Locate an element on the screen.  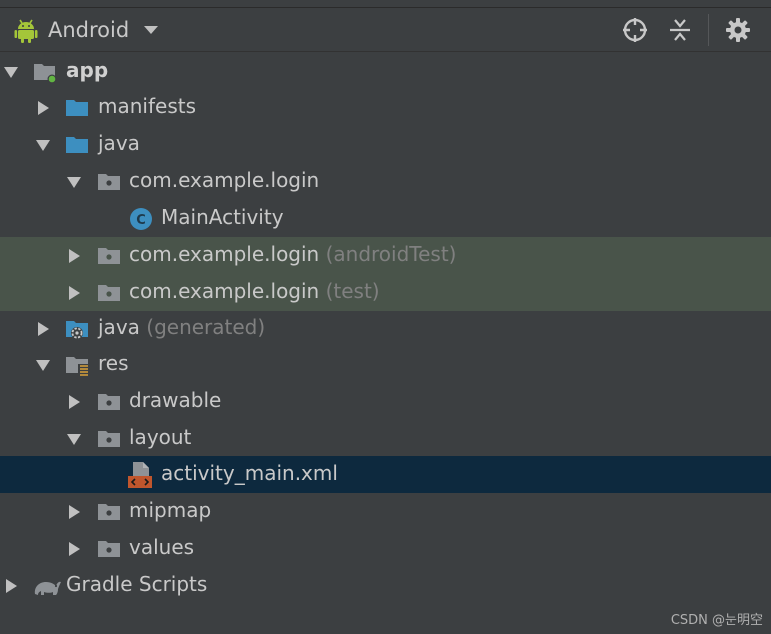
tree-item-mainactivity: C MainActivity is located at coordinates (385, 218).